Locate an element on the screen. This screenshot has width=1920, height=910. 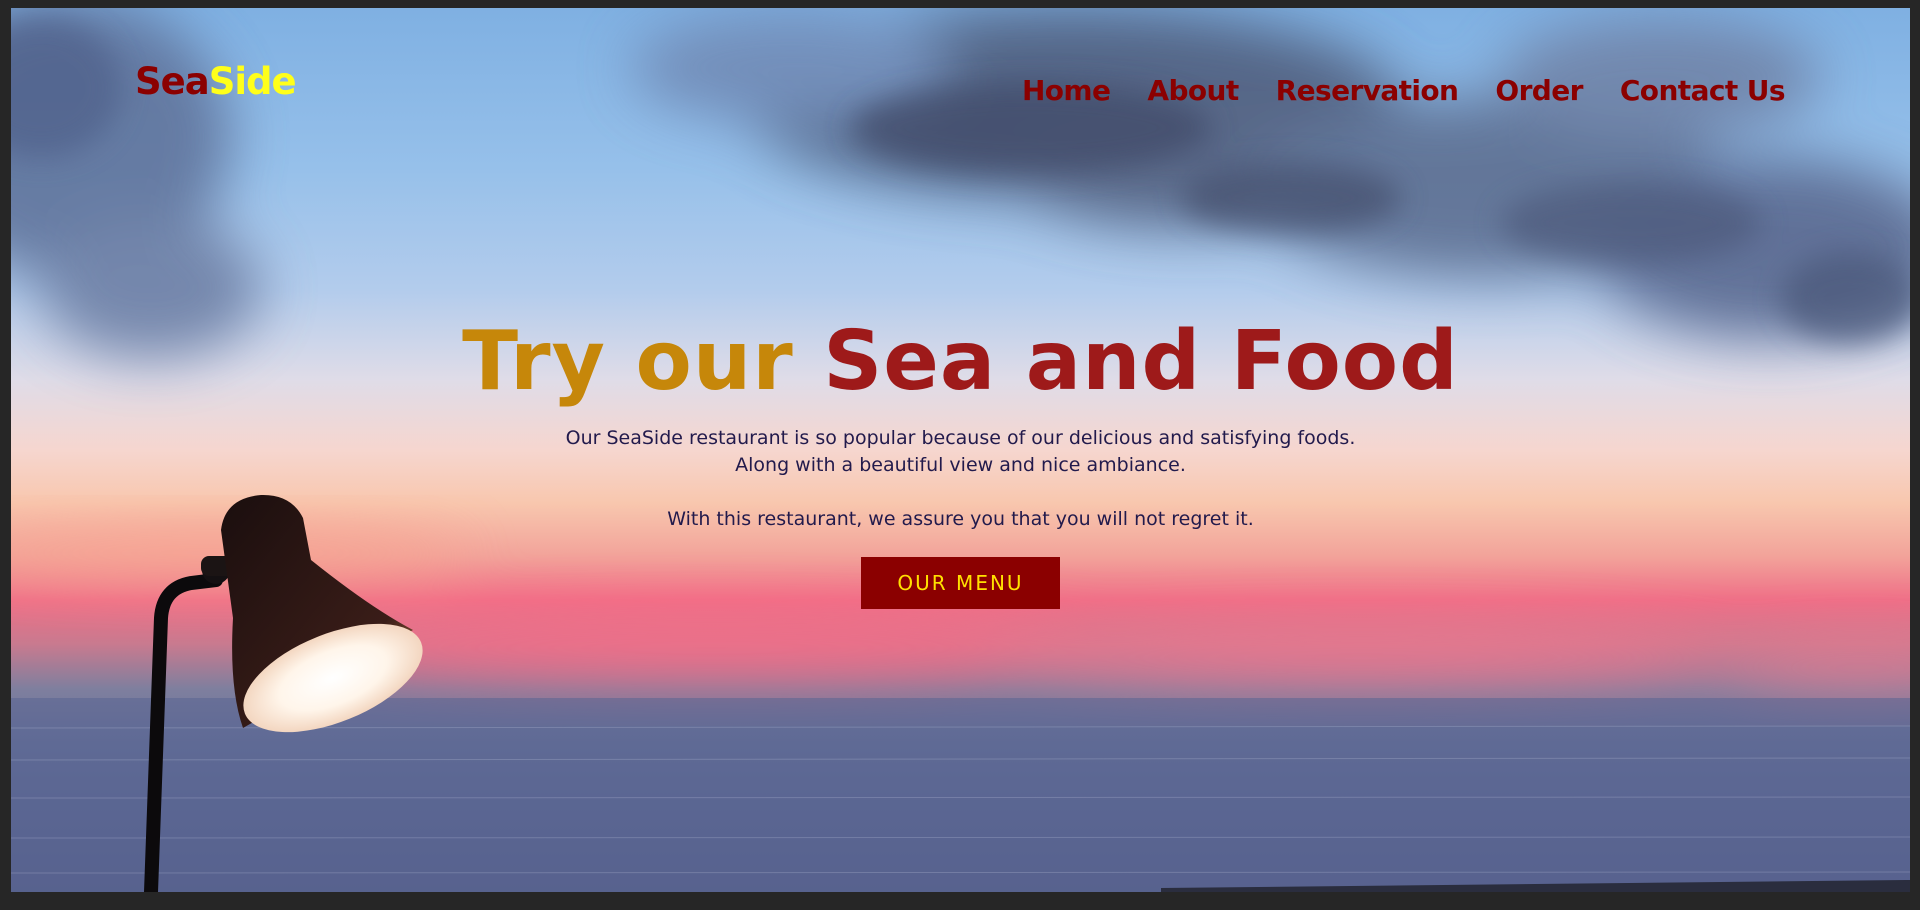
main-nav: Home About Reservation Order Contact Us is located at coordinates (1404, 90).